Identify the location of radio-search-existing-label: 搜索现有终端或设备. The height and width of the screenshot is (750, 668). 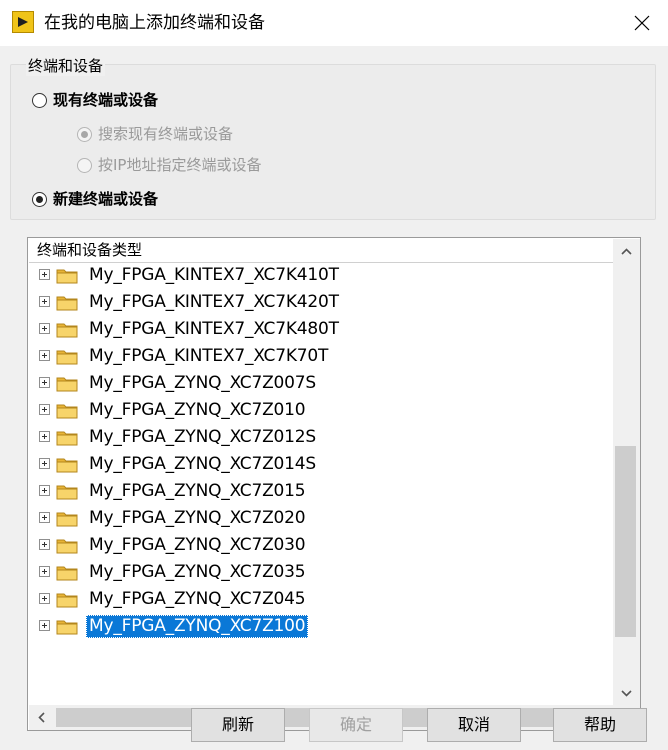
(166, 134).